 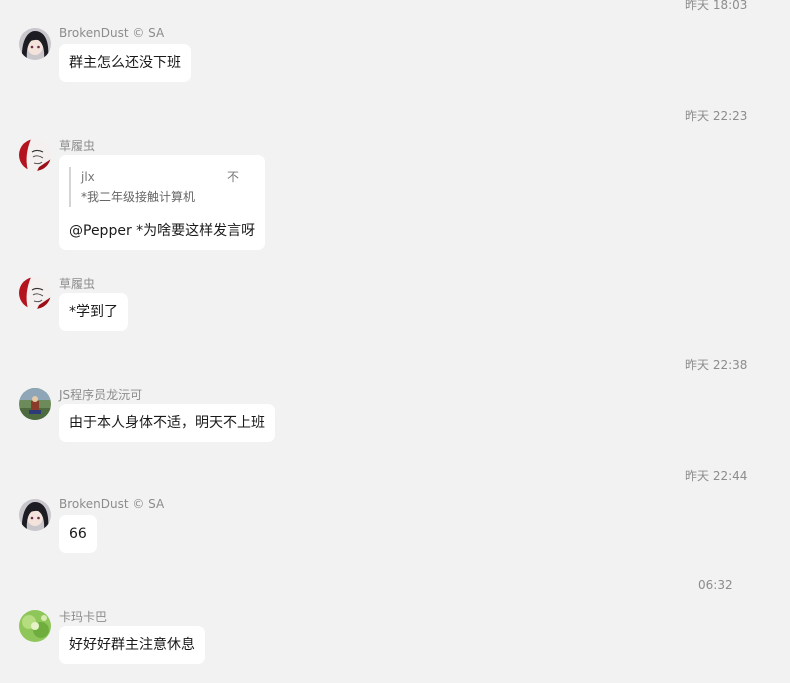 I want to click on green-avatar-icon, so click(x=35, y=626).